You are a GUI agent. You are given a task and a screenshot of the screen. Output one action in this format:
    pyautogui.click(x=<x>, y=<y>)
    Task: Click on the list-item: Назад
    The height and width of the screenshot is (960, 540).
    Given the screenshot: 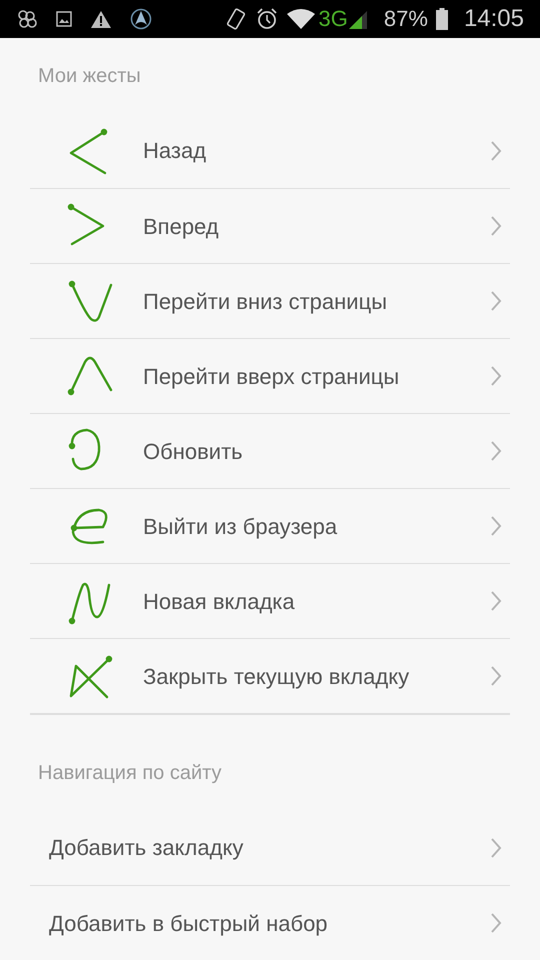 What is the action you would take?
    pyautogui.click(x=270, y=150)
    